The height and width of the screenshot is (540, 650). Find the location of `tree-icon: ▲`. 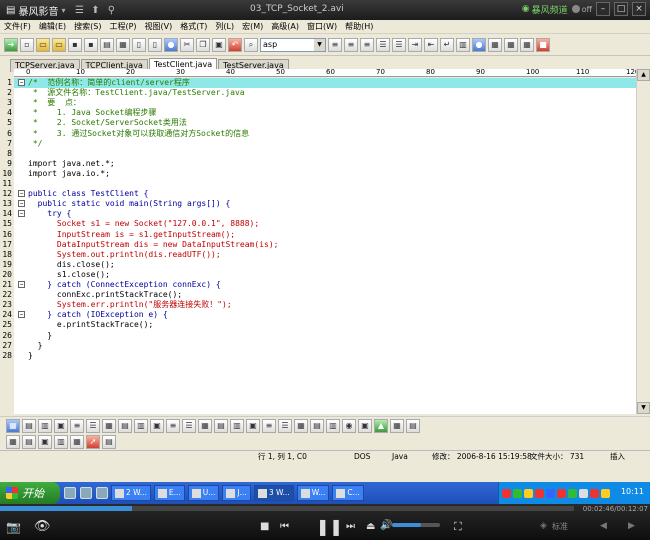

tree-icon: ▲ is located at coordinates (381, 425).